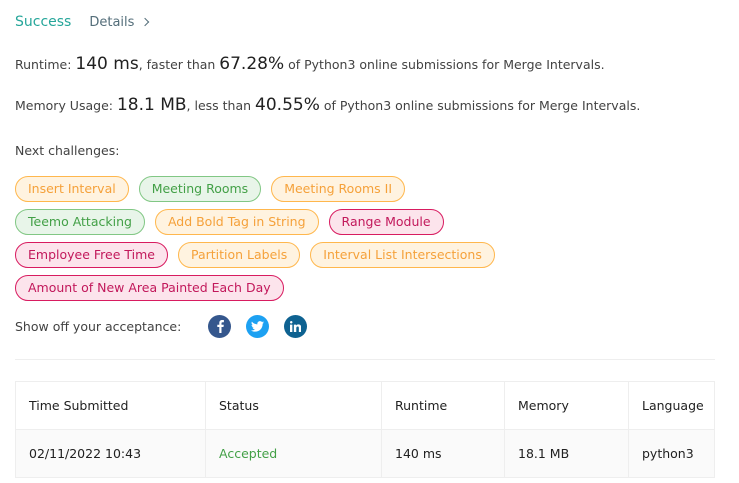  I want to click on challenge-chip: Amount of New Area Painted Each Day, so click(149, 288).